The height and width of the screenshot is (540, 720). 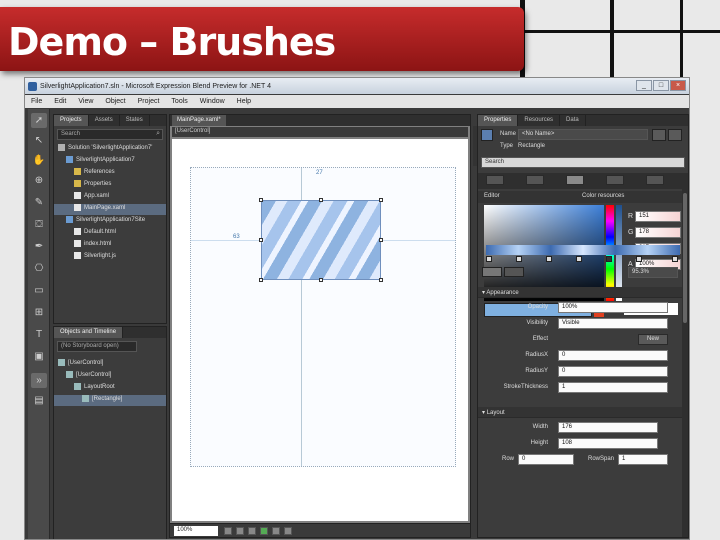 I want to click on tree-item: App.xaml, so click(x=110, y=197).